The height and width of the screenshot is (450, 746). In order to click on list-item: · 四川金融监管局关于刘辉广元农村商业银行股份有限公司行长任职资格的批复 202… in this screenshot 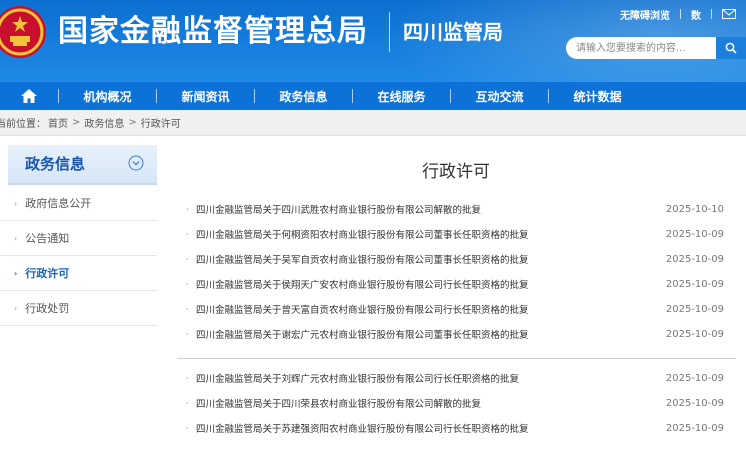, I will do `click(455, 378)`.